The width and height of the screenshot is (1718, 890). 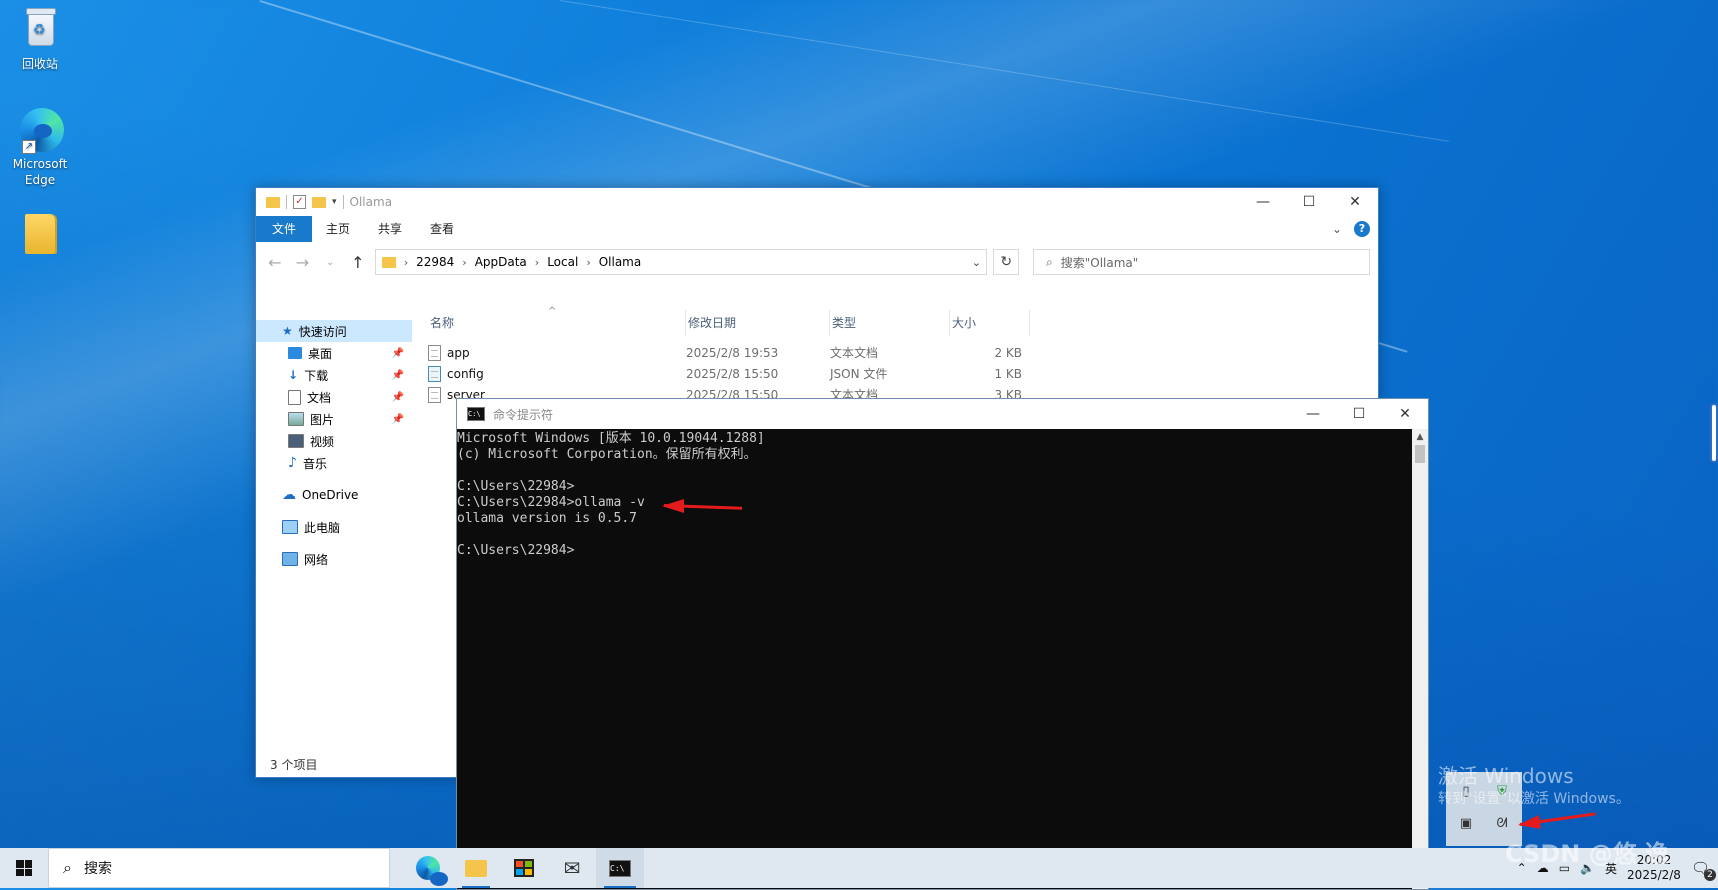 I want to click on scrollbar-thumb, so click(x=1420, y=454).